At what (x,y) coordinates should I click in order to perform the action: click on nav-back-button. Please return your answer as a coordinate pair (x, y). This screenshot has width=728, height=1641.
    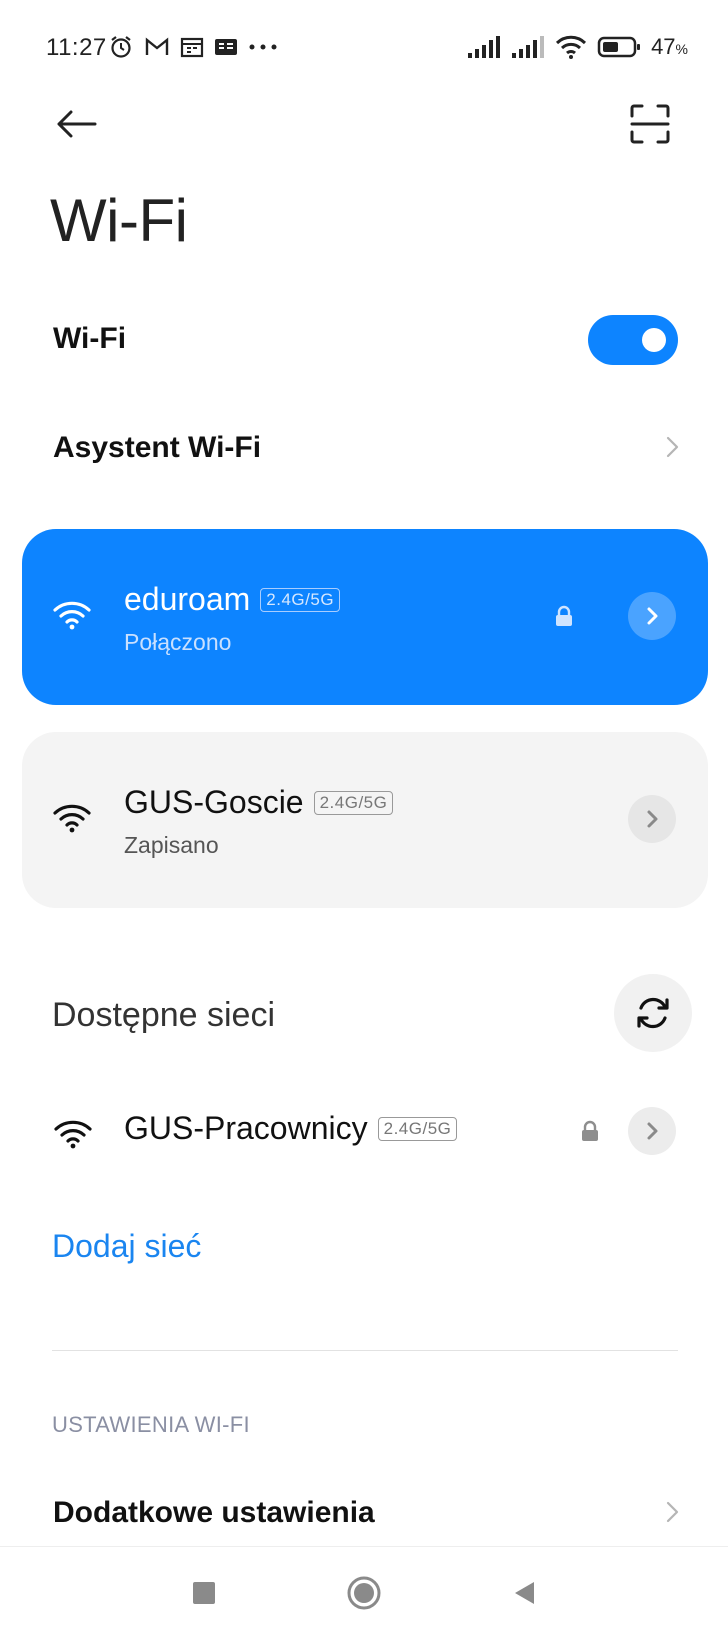
    Looking at the image, I should click on (524, 1593).